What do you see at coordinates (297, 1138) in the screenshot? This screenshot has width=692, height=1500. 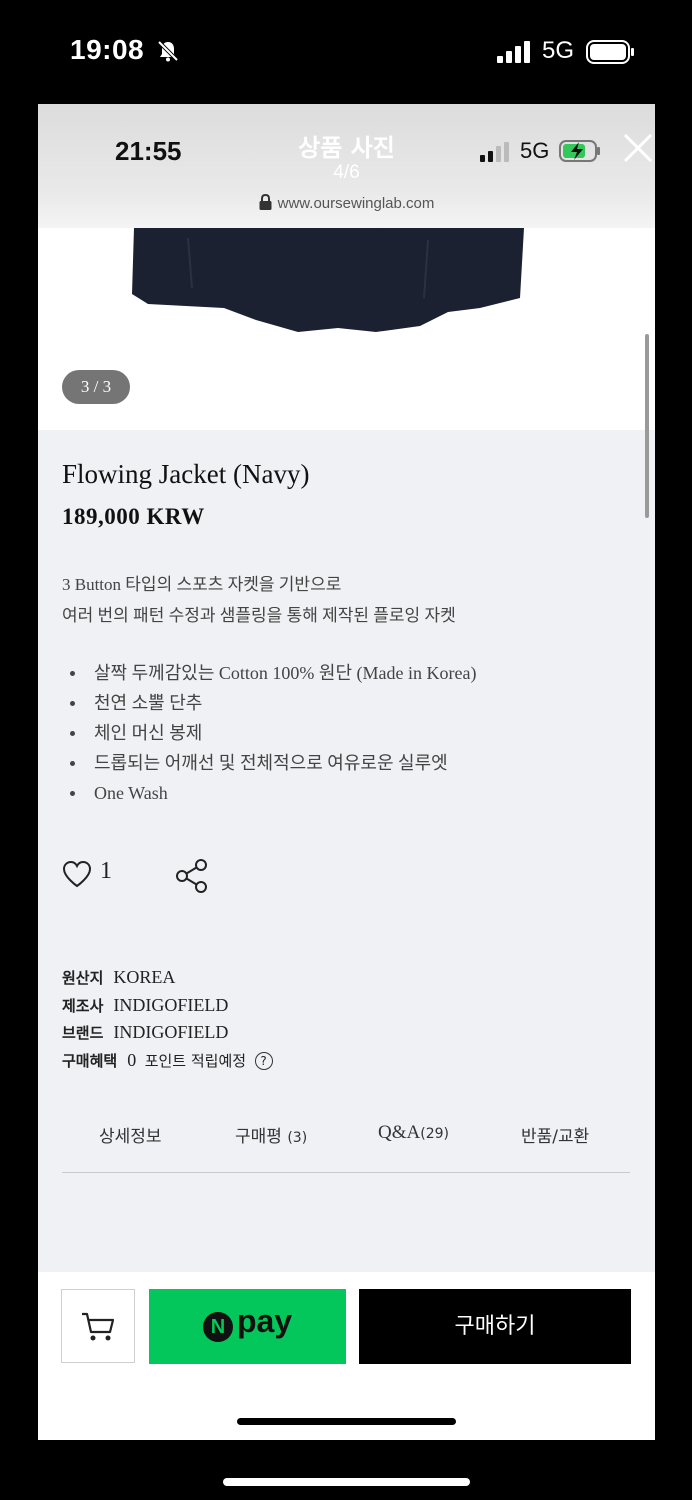 I see `tab-count: (3)` at bounding box center [297, 1138].